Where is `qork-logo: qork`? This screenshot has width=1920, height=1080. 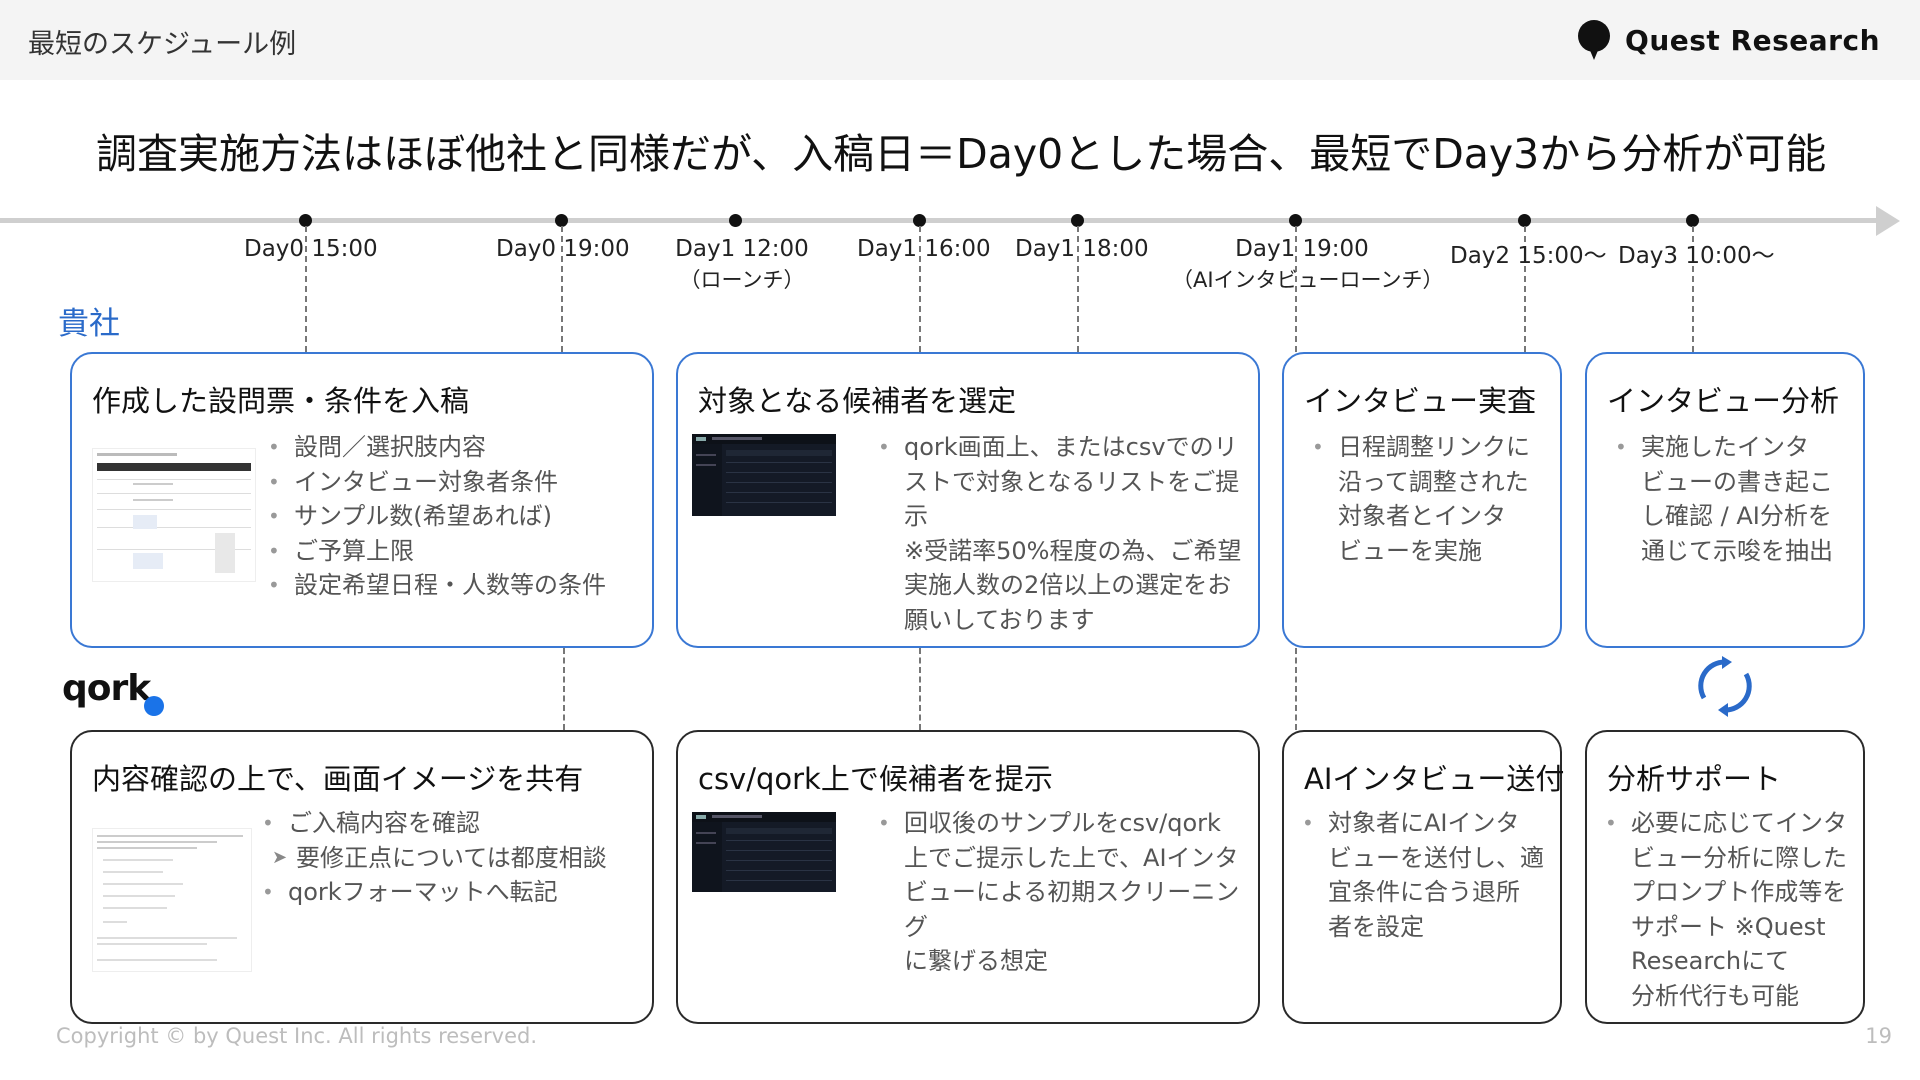 qork-logo: qork is located at coordinates (113, 692).